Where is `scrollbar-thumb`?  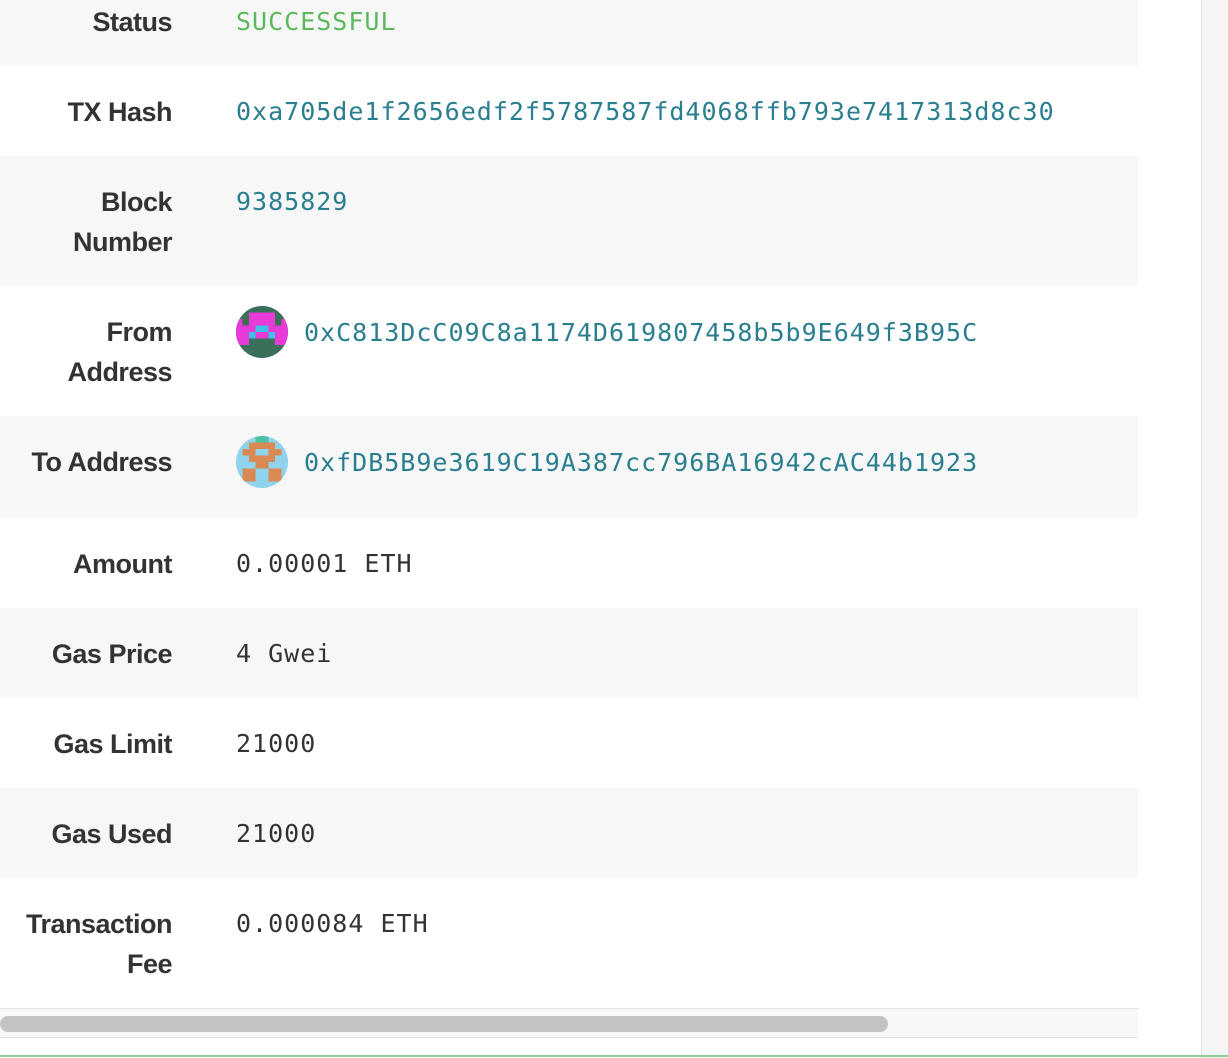
scrollbar-thumb is located at coordinates (444, 1024).